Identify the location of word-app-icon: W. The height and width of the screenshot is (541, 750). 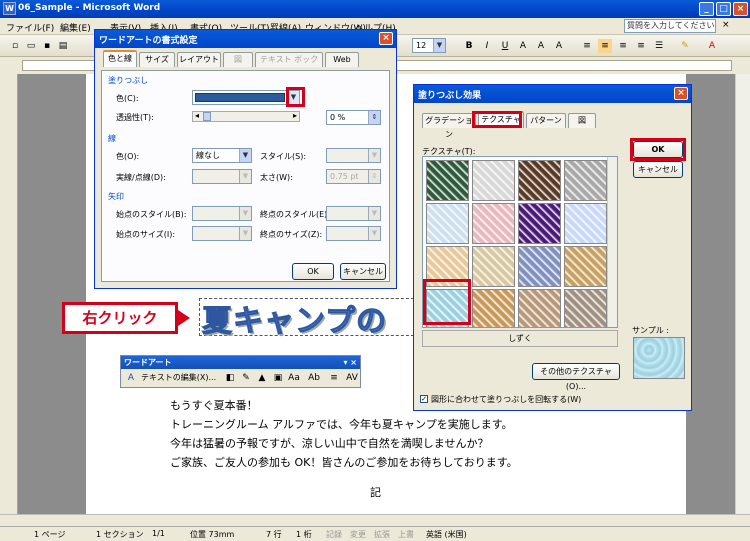
(9, 8).